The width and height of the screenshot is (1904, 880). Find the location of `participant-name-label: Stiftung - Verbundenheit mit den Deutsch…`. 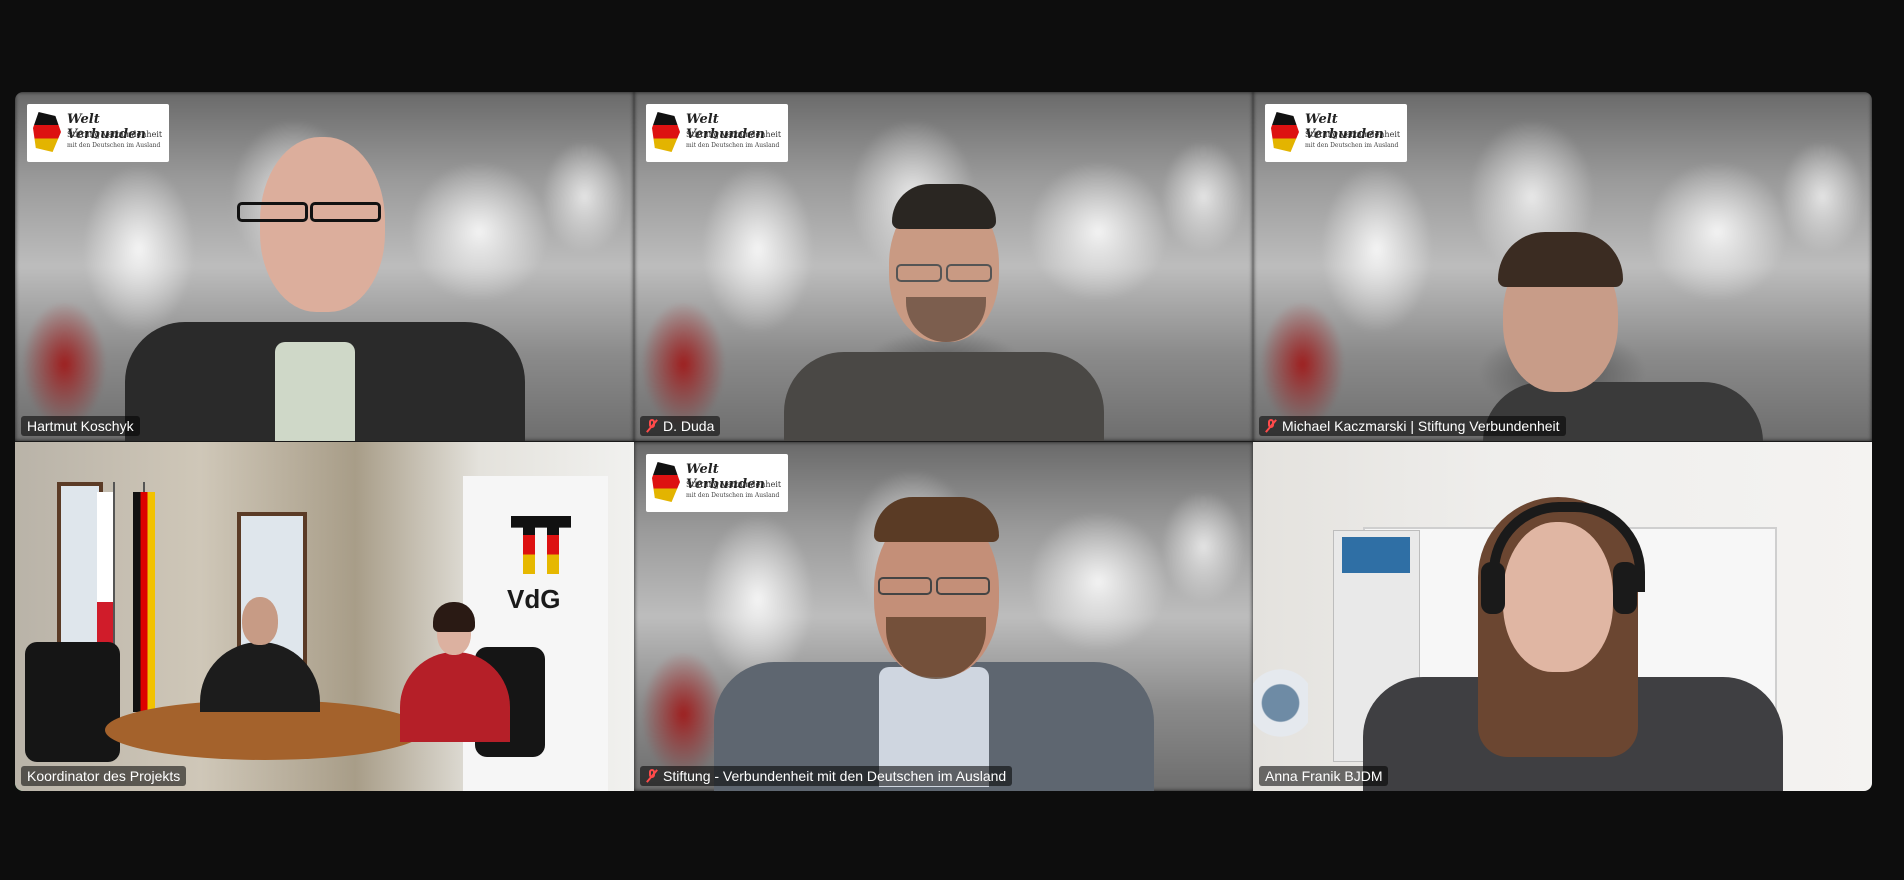

participant-name-label: Stiftung - Verbundenheit mit den Deutsch… is located at coordinates (826, 776).